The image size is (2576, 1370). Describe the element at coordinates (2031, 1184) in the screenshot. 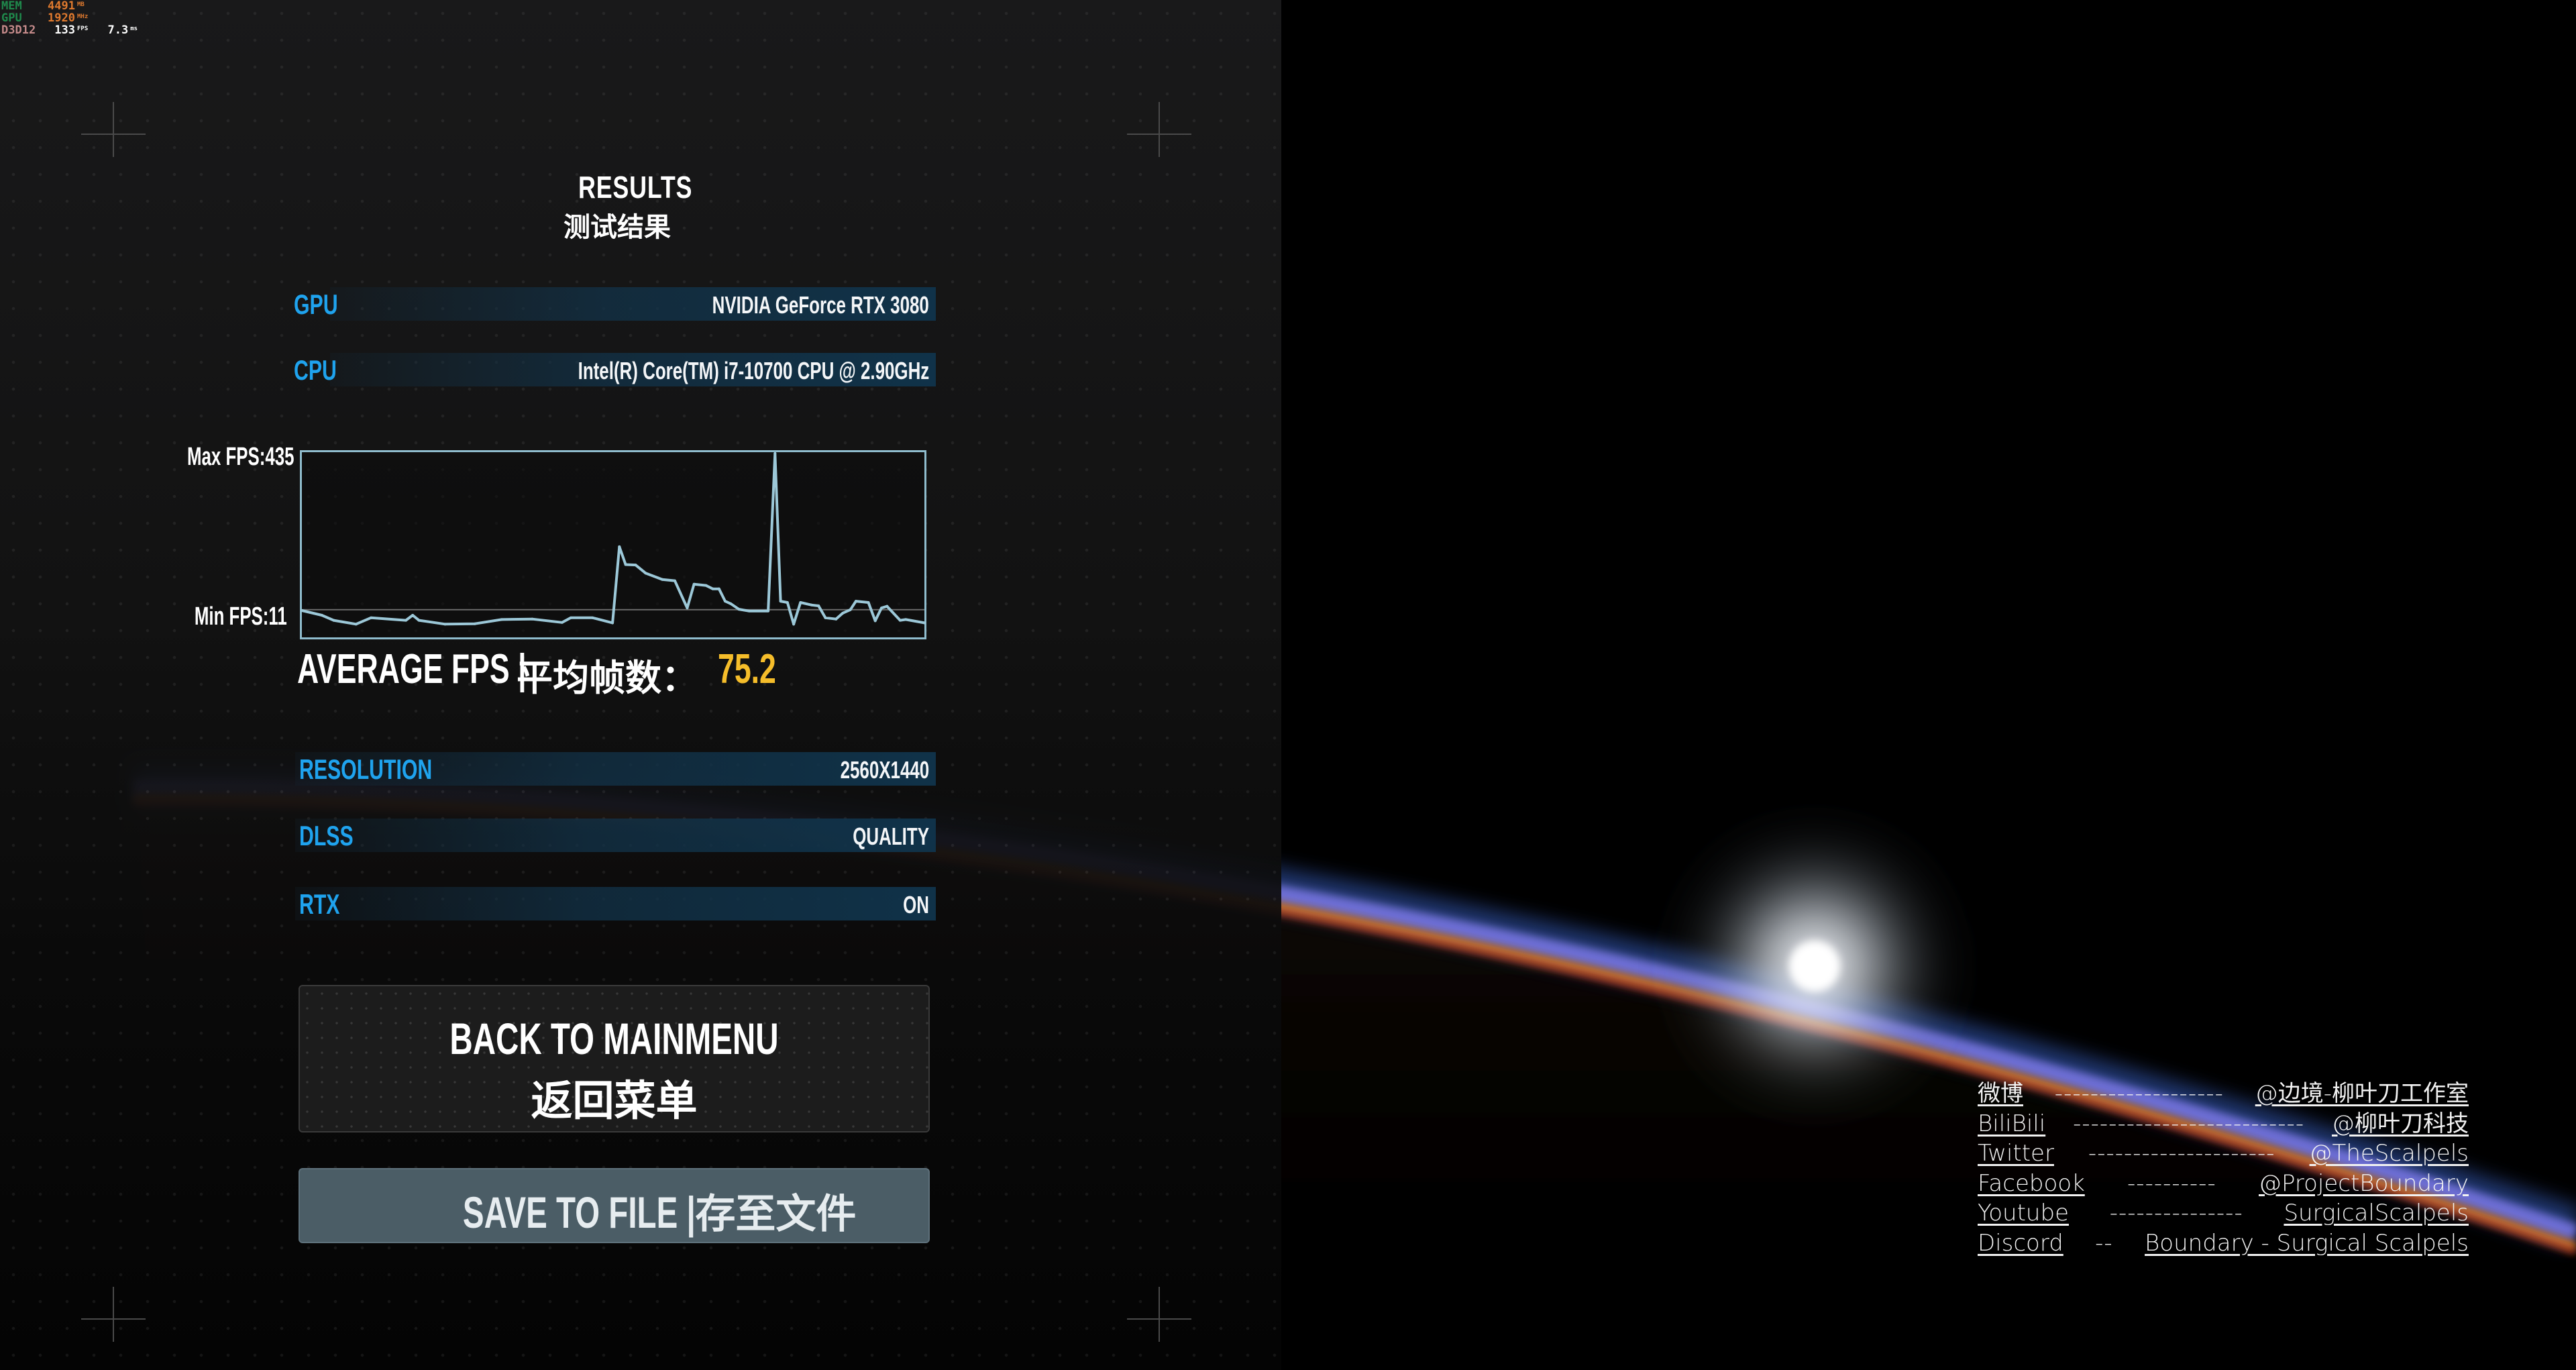

I see `facebook-link: Facebook` at that location.